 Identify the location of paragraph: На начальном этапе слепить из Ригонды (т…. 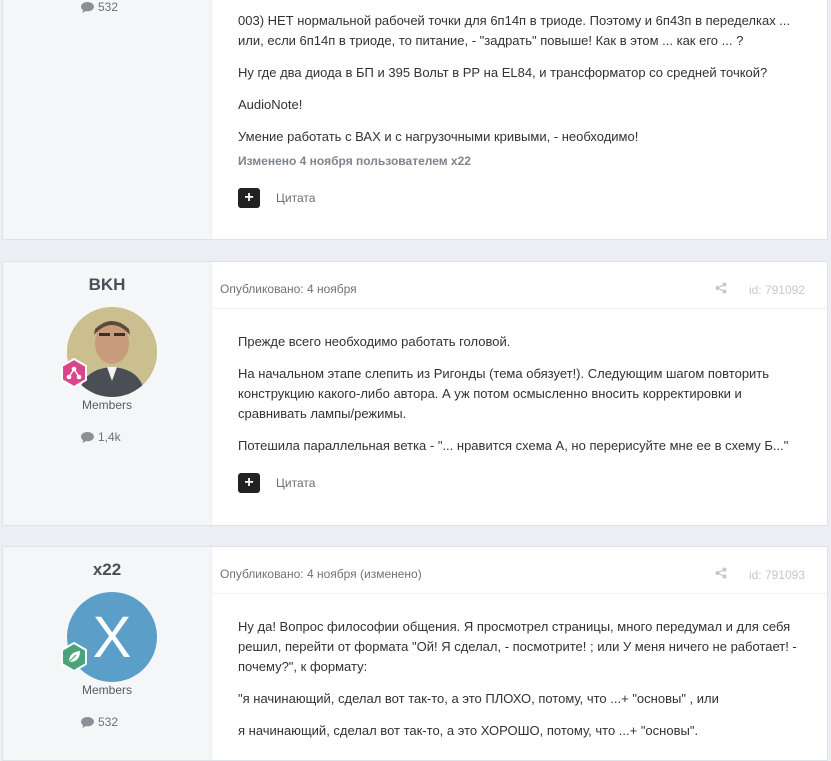
(504, 393).